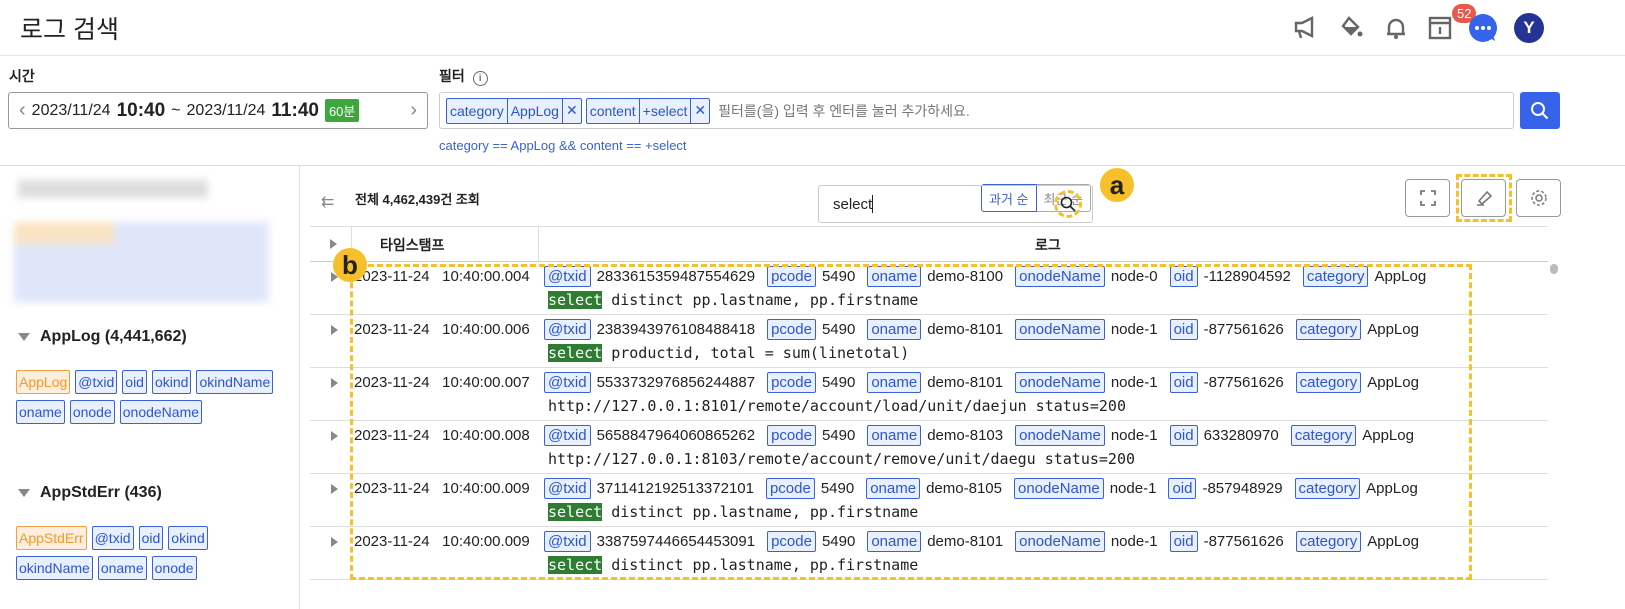 The image size is (1625, 609). I want to click on field-tag: AppLog, so click(43, 382).